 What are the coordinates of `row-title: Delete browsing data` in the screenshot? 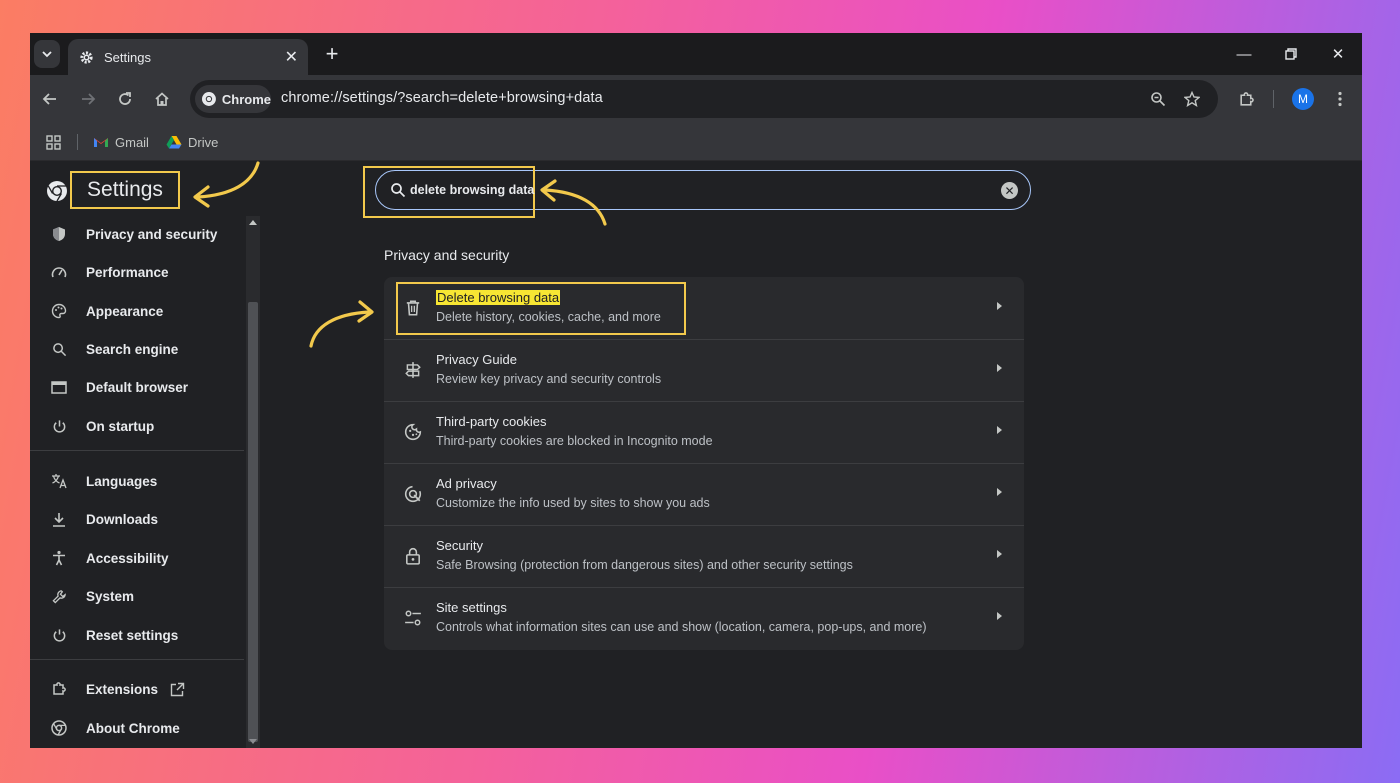 It's located at (498, 297).